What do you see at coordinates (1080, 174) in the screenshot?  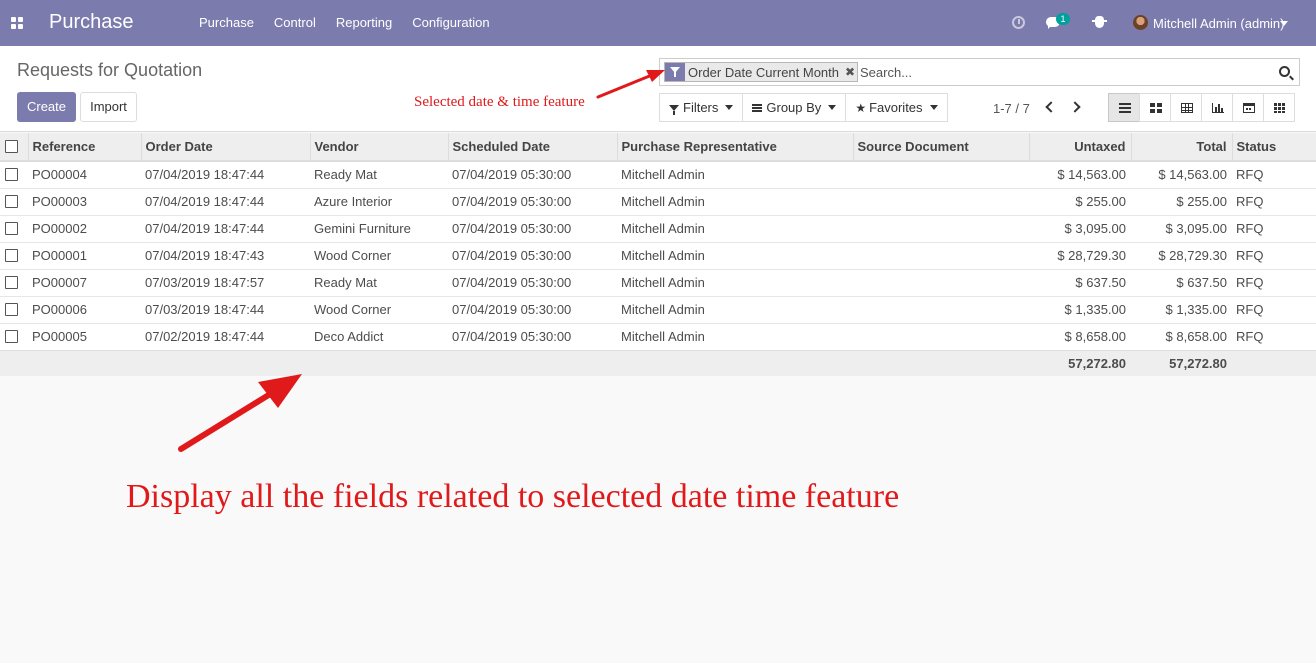 I see `cell-untaxed: $ 14,563.00` at bounding box center [1080, 174].